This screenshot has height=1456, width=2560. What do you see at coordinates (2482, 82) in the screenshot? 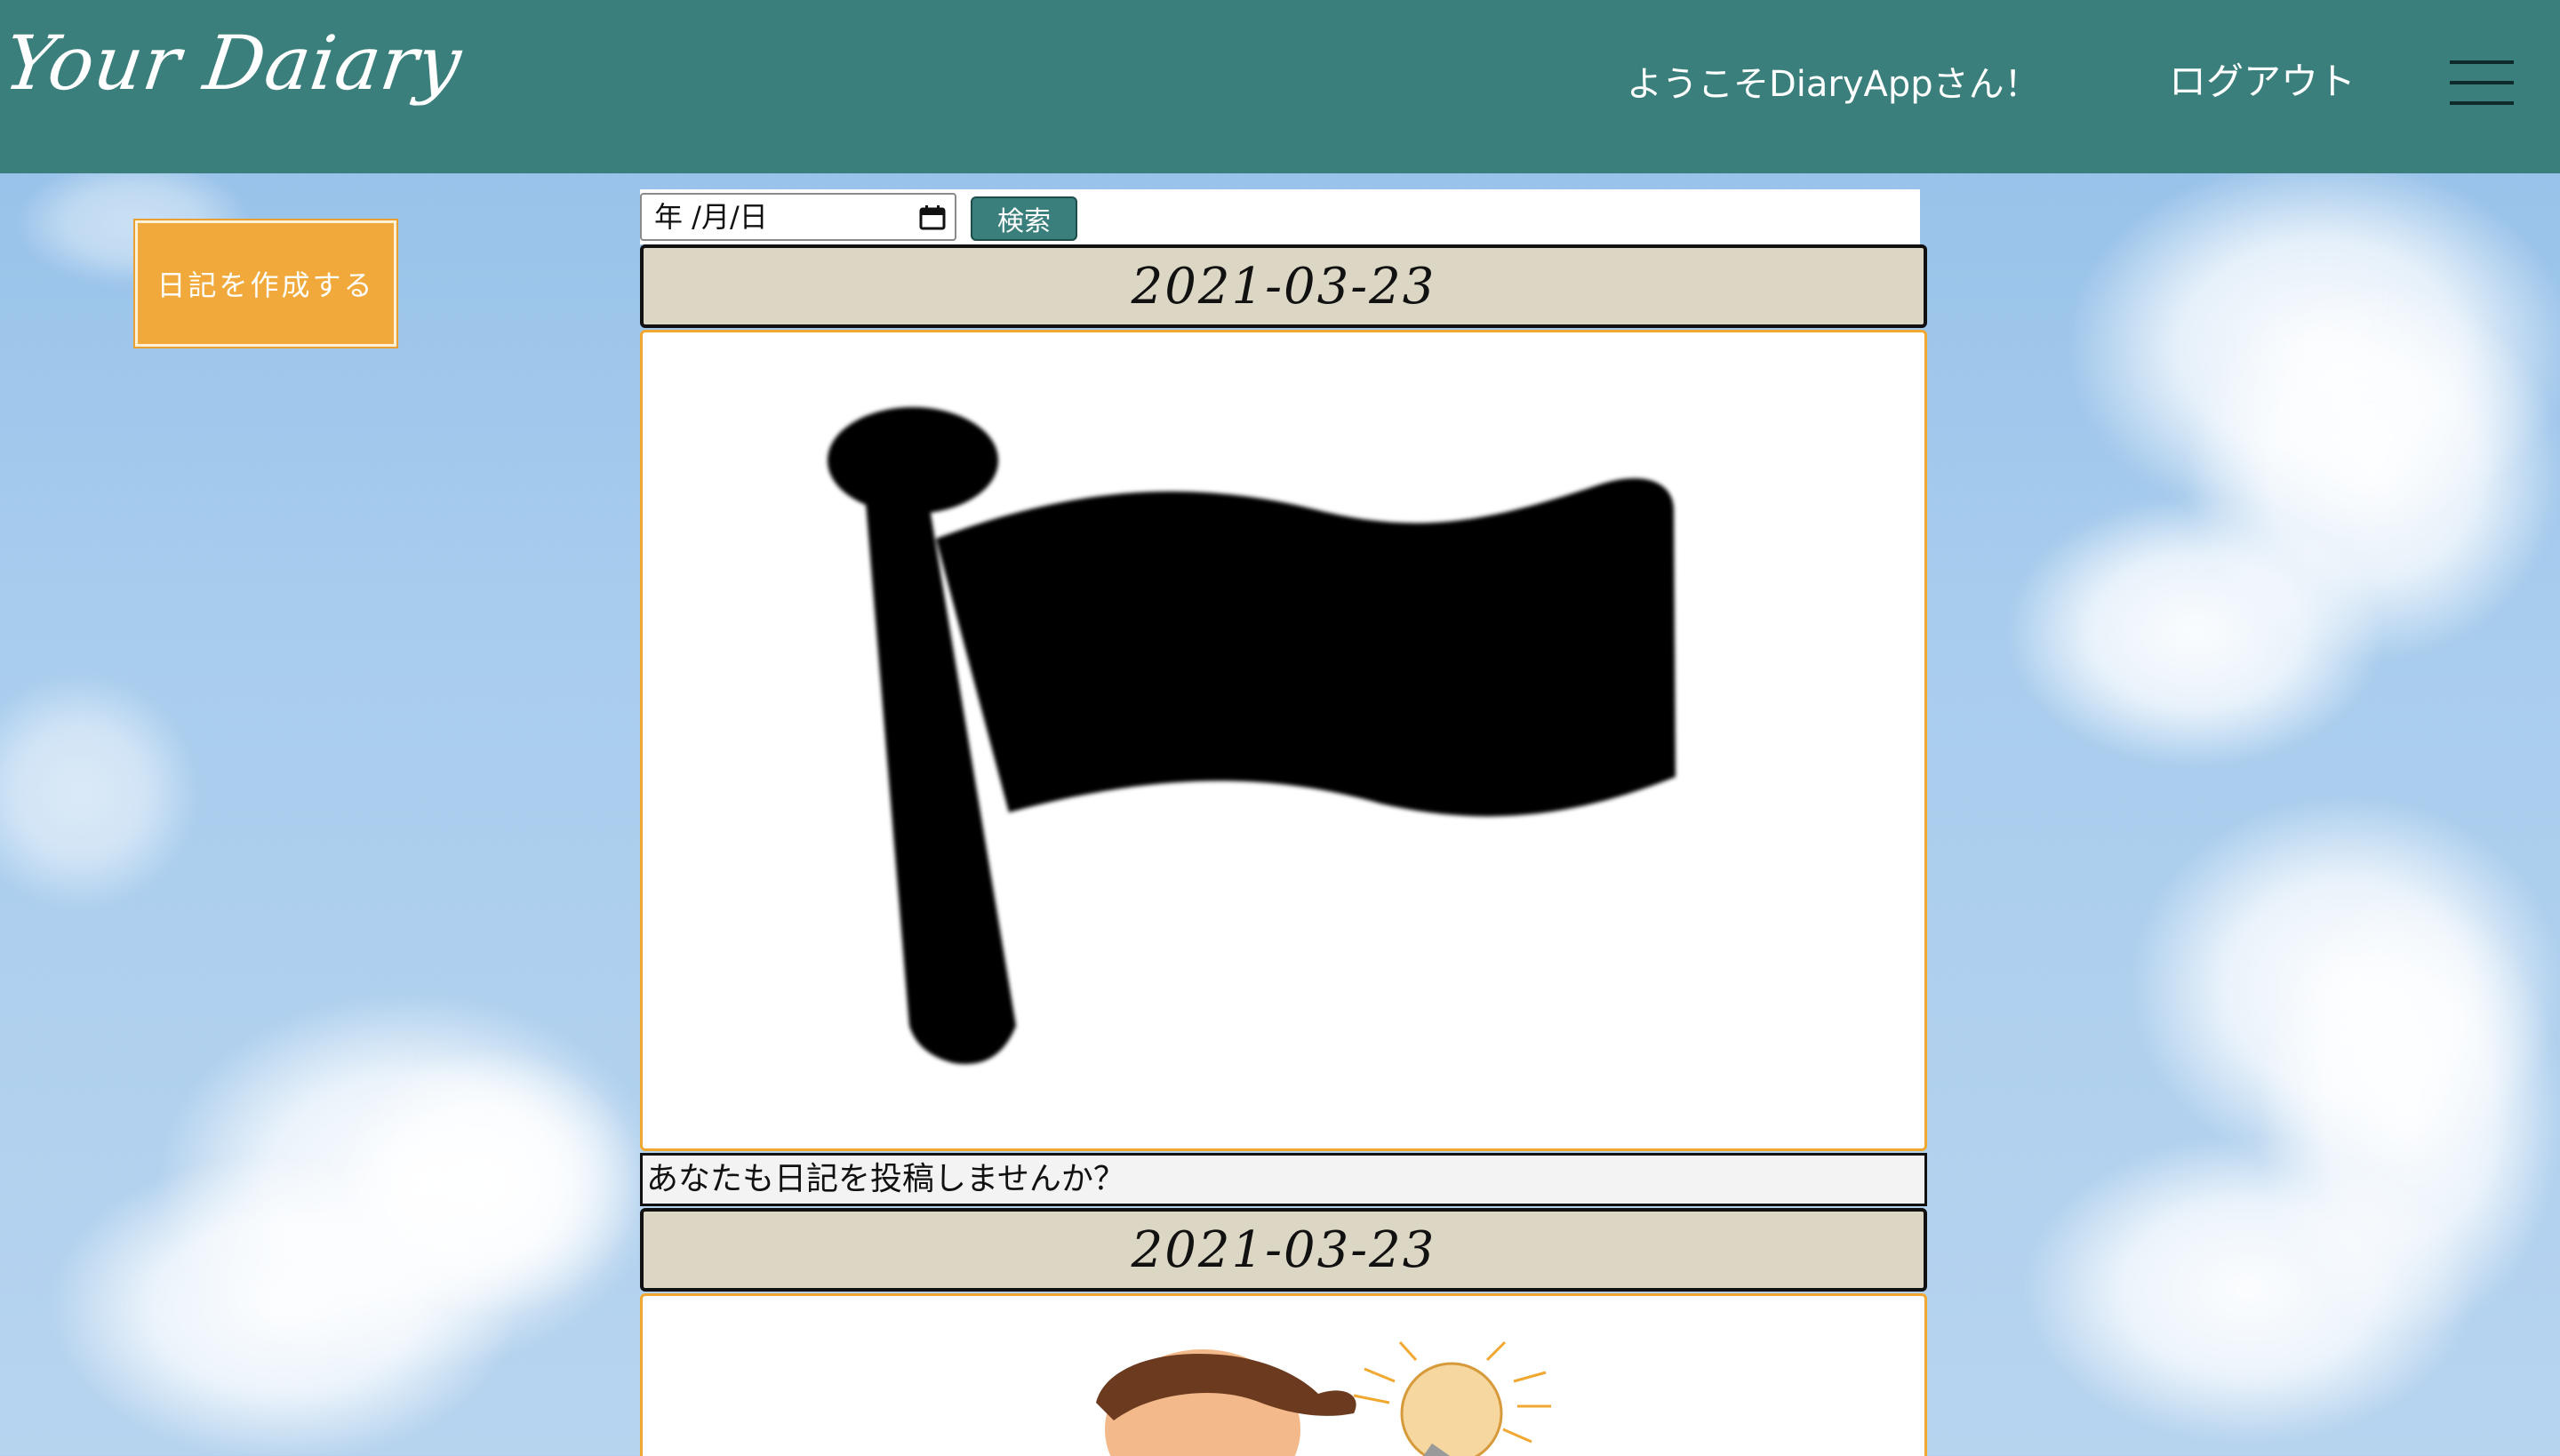
I see `hamburger-menu-icon` at bounding box center [2482, 82].